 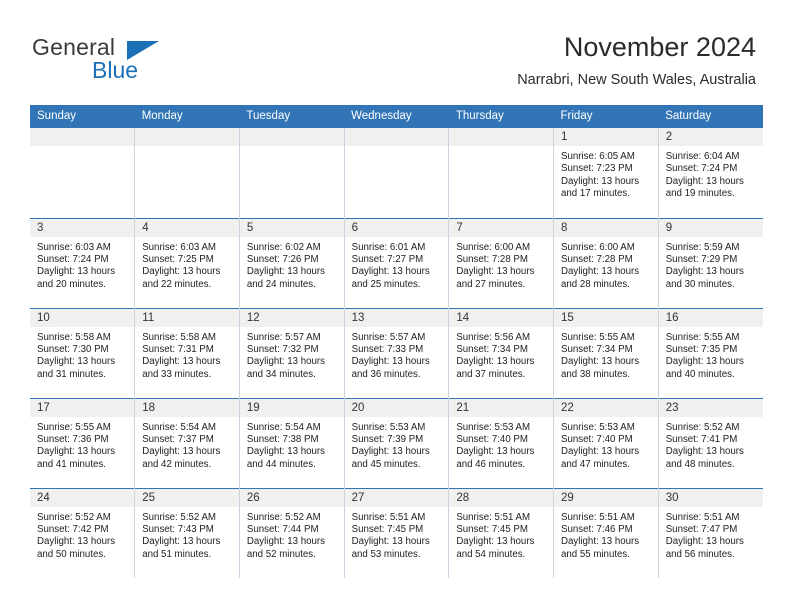 What do you see at coordinates (177, 554) in the screenshot?
I see `daylight-text-line2: and 51 minutes.` at bounding box center [177, 554].